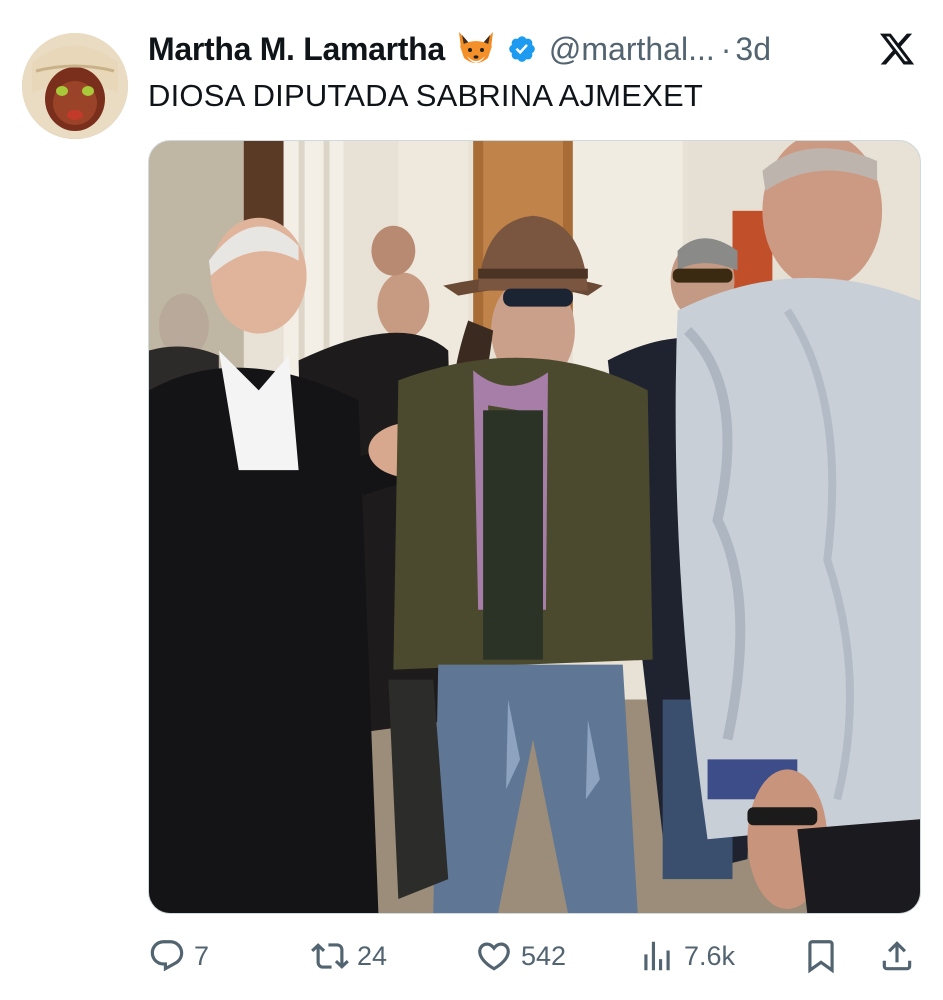 The height and width of the screenshot is (1000, 943). What do you see at coordinates (167, 956) in the screenshot?
I see `reply-icon` at bounding box center [167, 956].